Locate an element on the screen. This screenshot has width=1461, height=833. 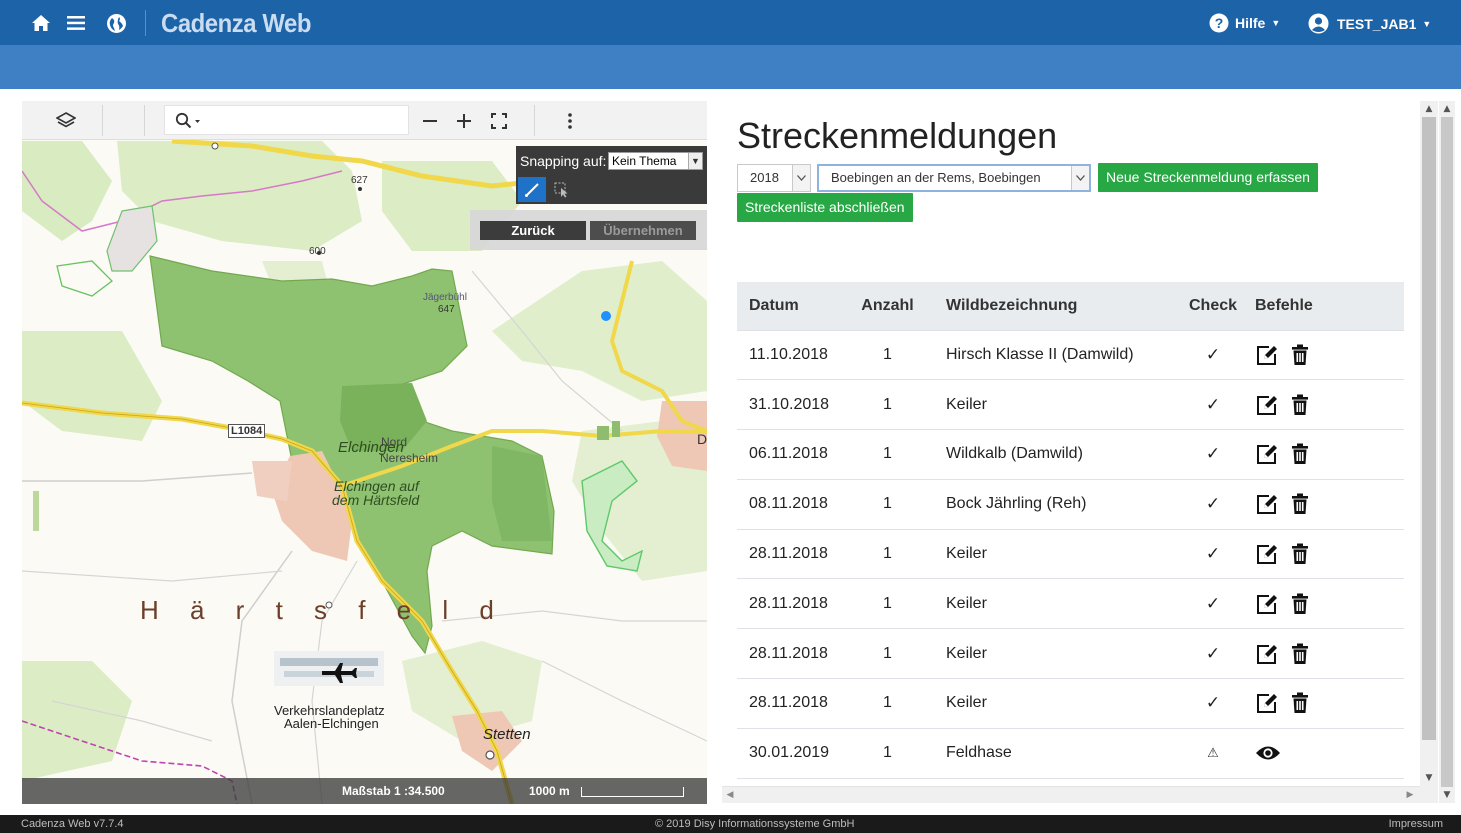
new-report-button: Neue Streckenmeldung erfassen is located at coordinates (1208, 177).